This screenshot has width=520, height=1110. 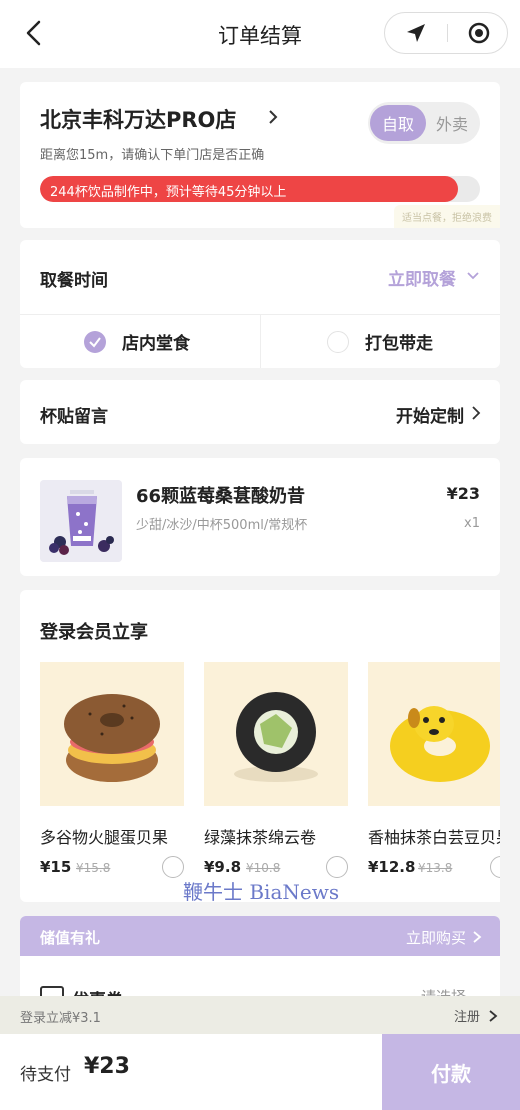 I want to click on product-price: ¥23, so click(x=463, y=493).